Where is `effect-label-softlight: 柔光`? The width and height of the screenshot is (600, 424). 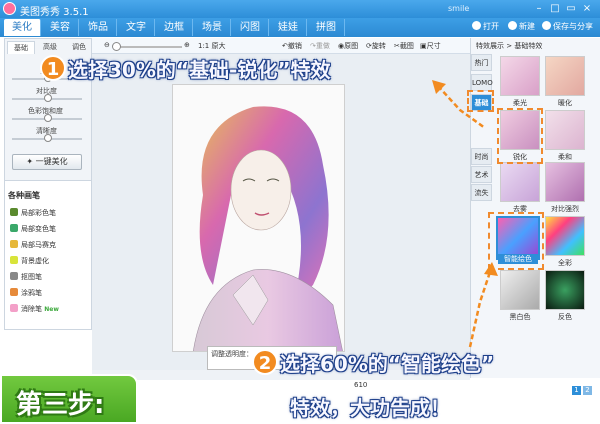
effect-label-softlight: 柔光 is located at coordinates (520, 103).